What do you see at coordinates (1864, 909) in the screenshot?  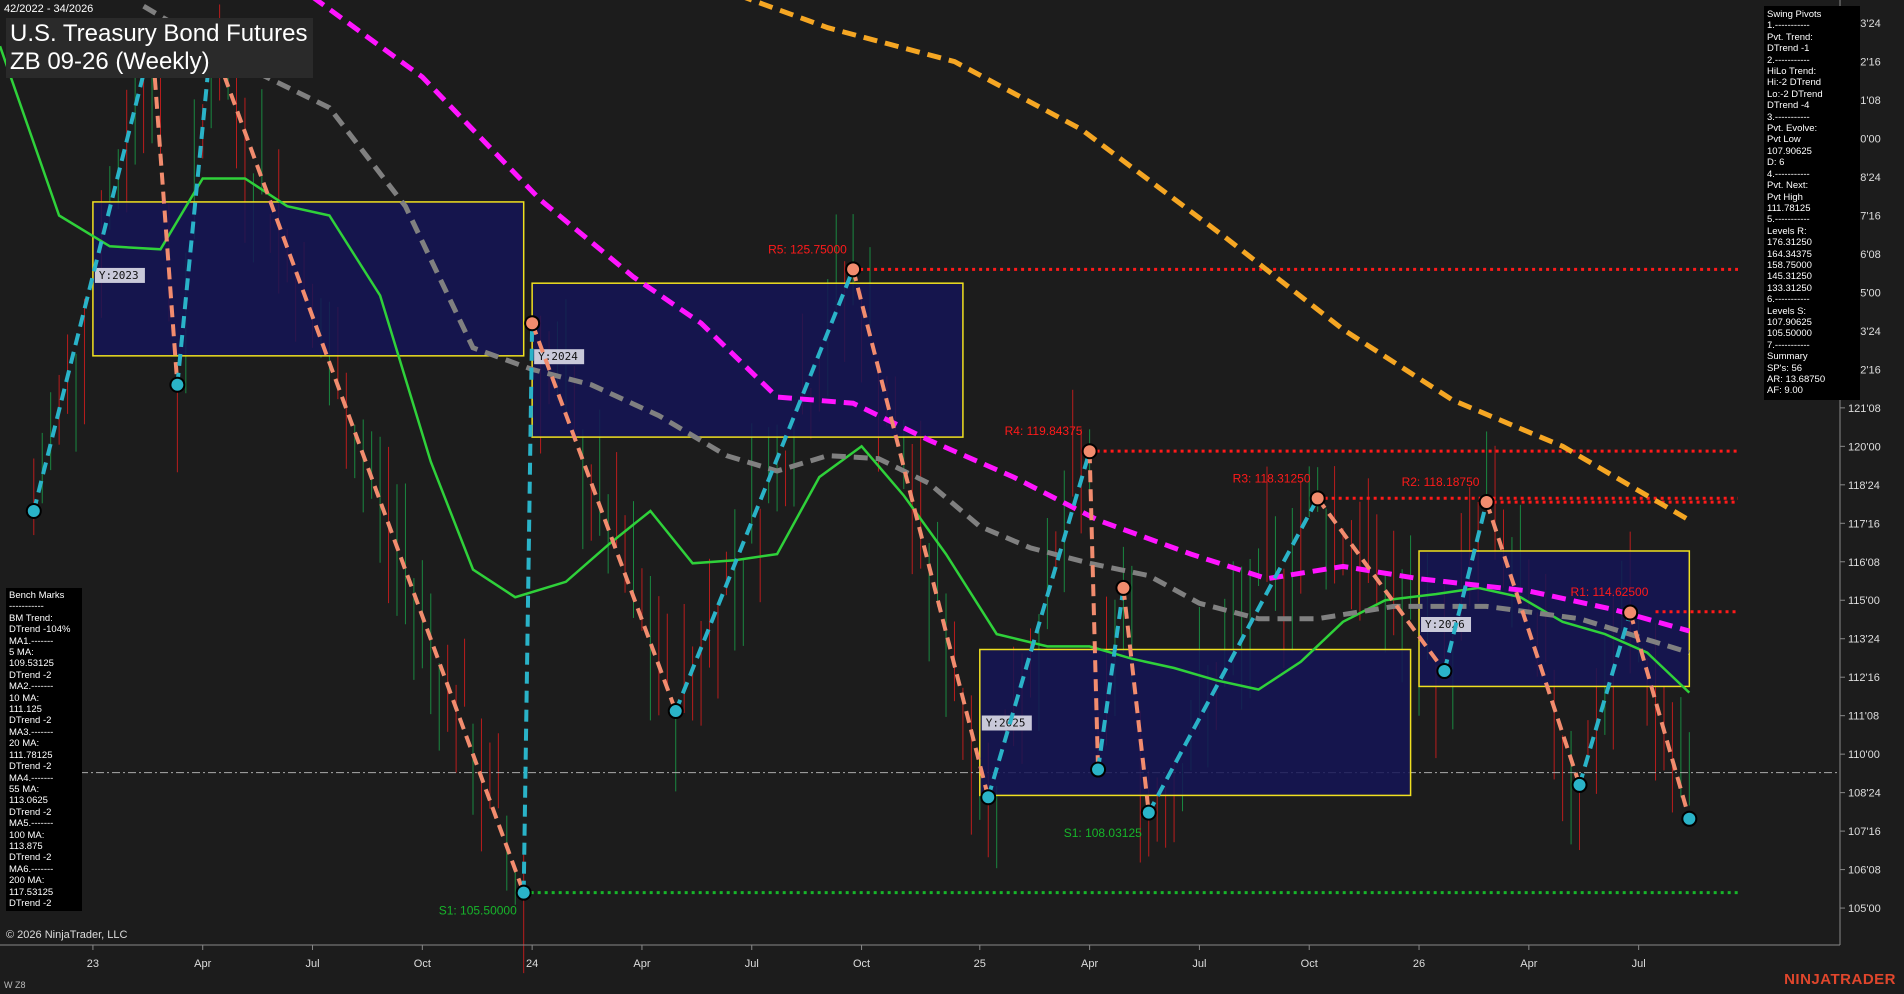 I see `y-tick-label: 105'00` at bounding box center [1864, 909].